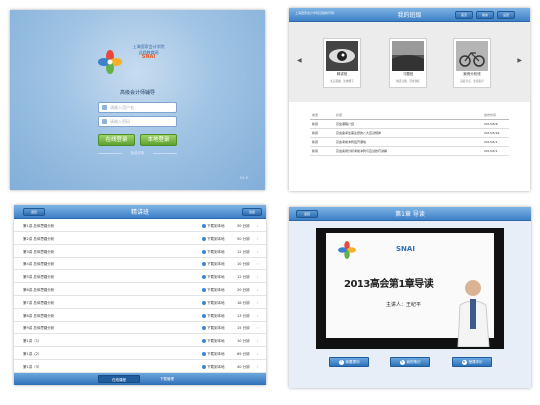  I want to click on tab-online-courses: 在线课程, so click(119, 379).